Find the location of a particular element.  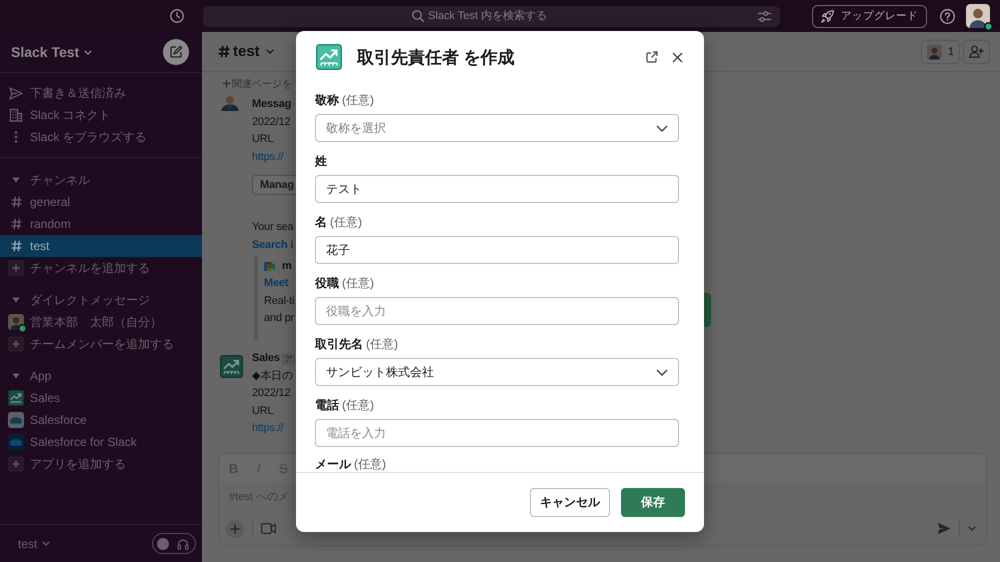

members-button: 1 is located at coordinates (940, 52).